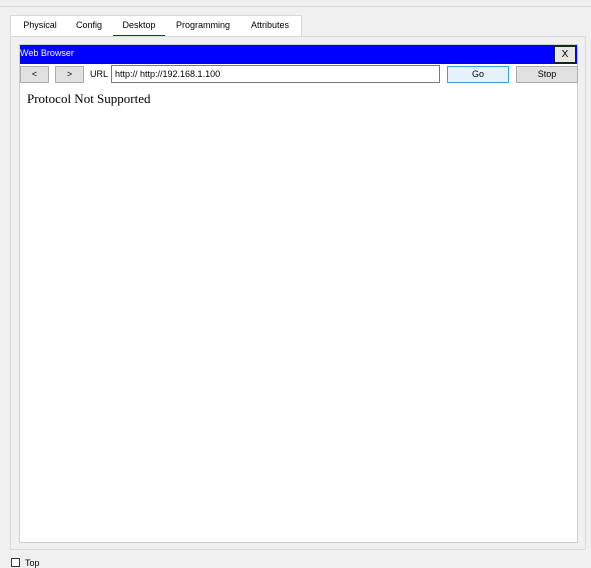  I want to click on tab-attributes: Attributes, so click(270, 25).